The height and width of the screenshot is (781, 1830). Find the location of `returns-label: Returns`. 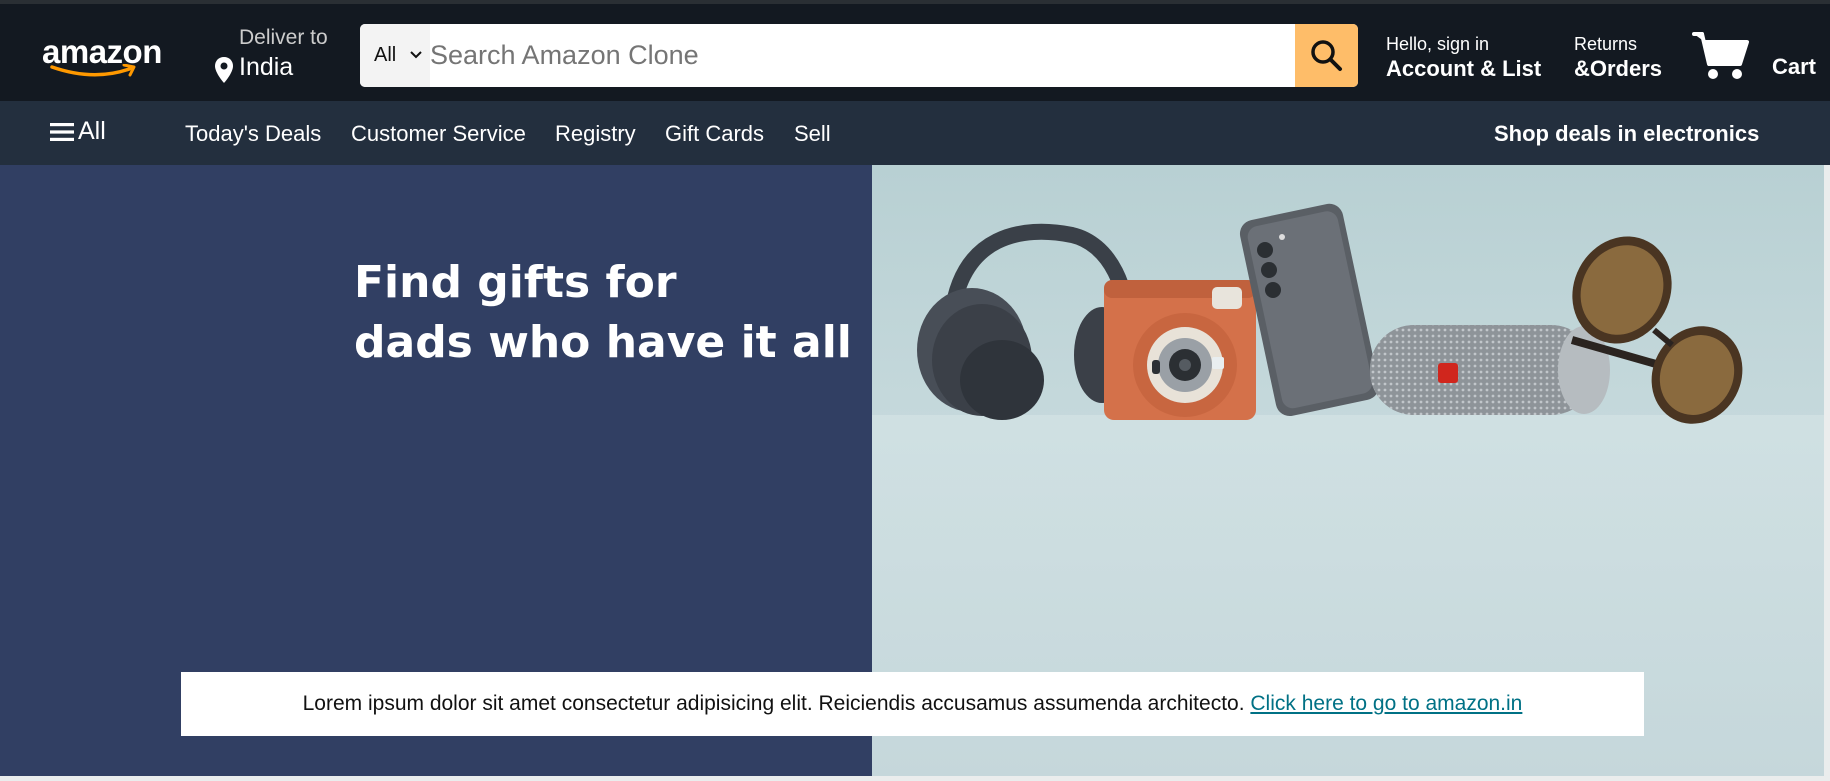

returns-label: Returns is located at coordinates (1606, 44).